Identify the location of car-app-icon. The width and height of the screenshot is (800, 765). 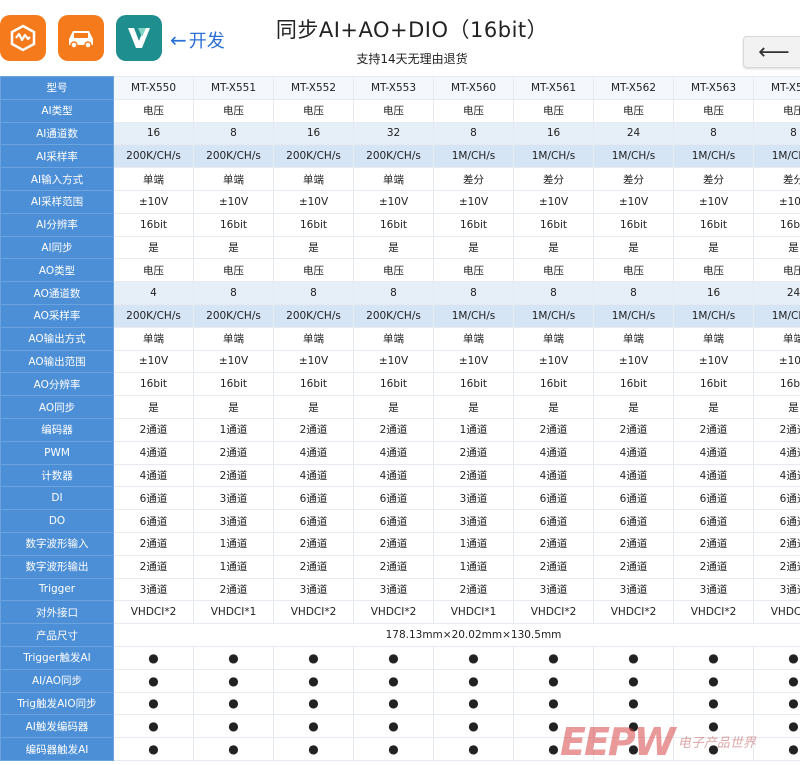
(81, 38).